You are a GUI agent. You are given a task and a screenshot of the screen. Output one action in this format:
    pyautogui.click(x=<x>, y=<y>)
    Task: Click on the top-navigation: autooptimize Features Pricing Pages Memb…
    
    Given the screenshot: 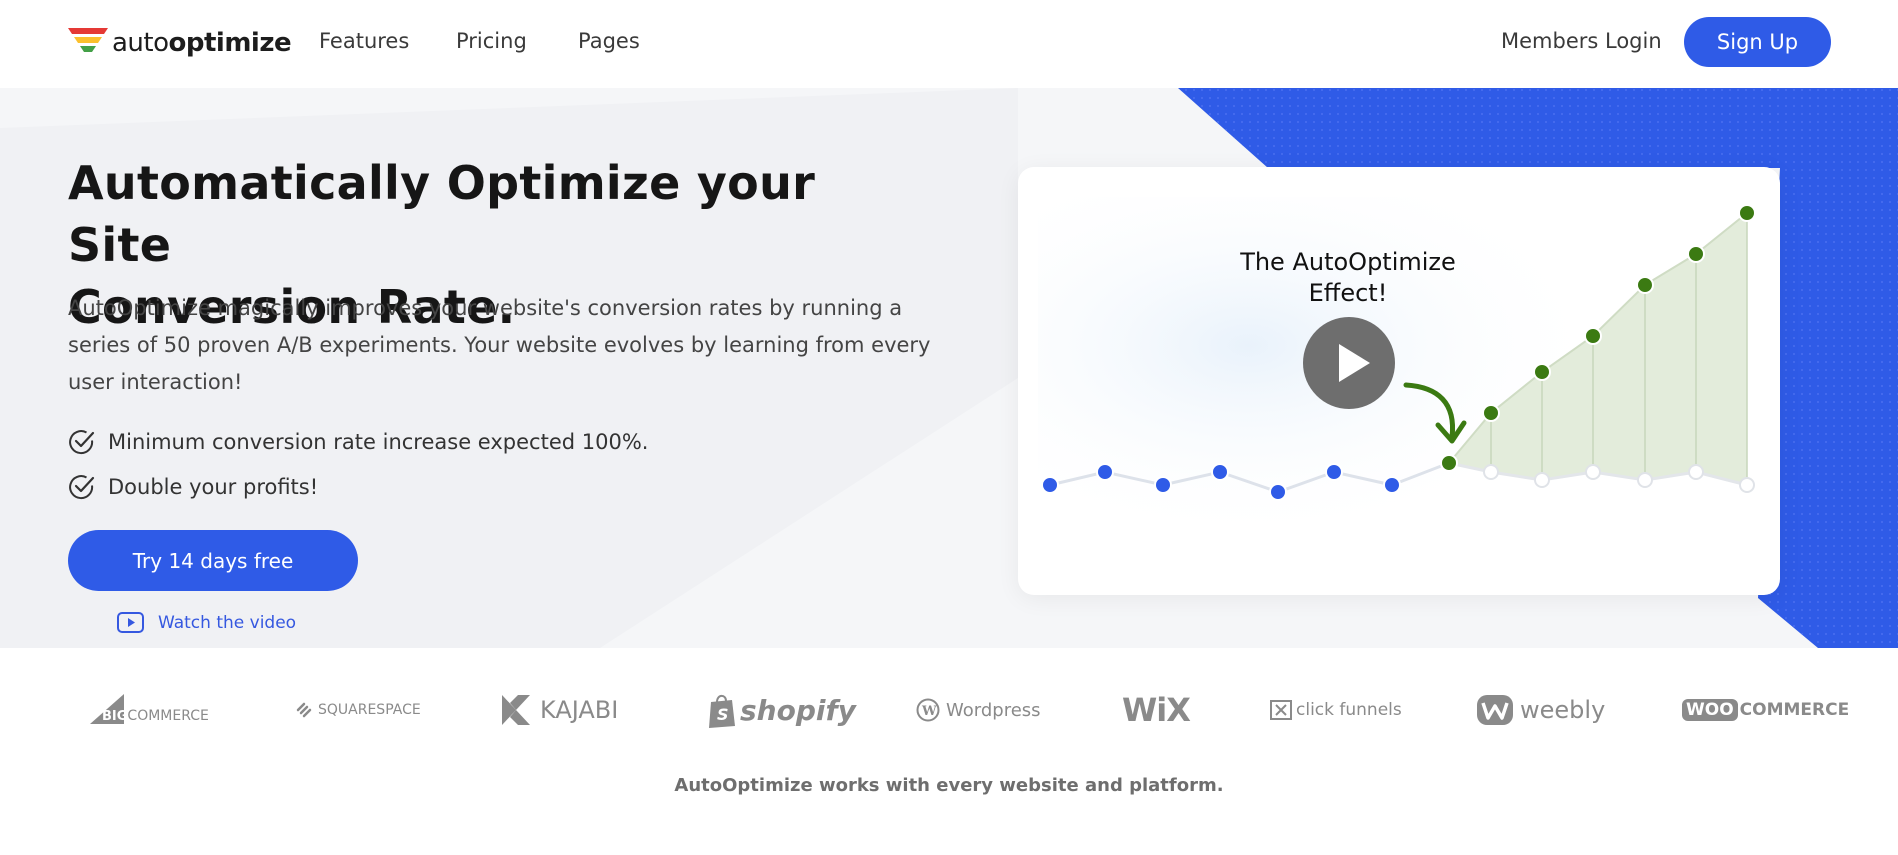 What is the action you would take?
    pyautogui.click(x=949, y=44)
    